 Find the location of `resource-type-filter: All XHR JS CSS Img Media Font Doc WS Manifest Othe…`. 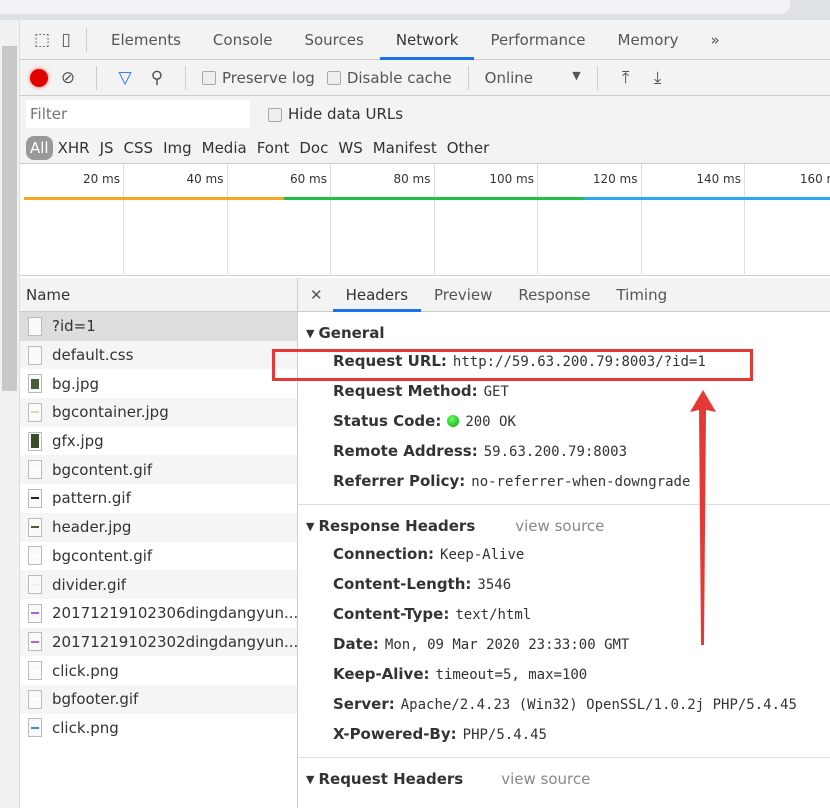

resource-type-filter: All XHR JS CSS Img Media Font Doc WS Manifest Othe… is located at coordinates (425, 148).